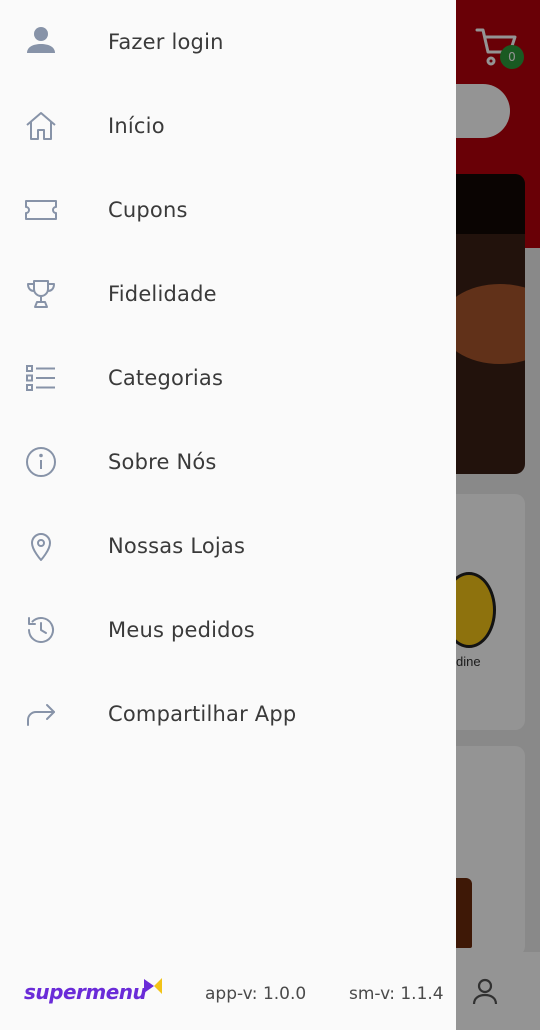 The width and height of the screenshot is (540, 1030). Describe the element at coordinates (41, 210) in the screenshot. I see `ticket-icon` at that location.